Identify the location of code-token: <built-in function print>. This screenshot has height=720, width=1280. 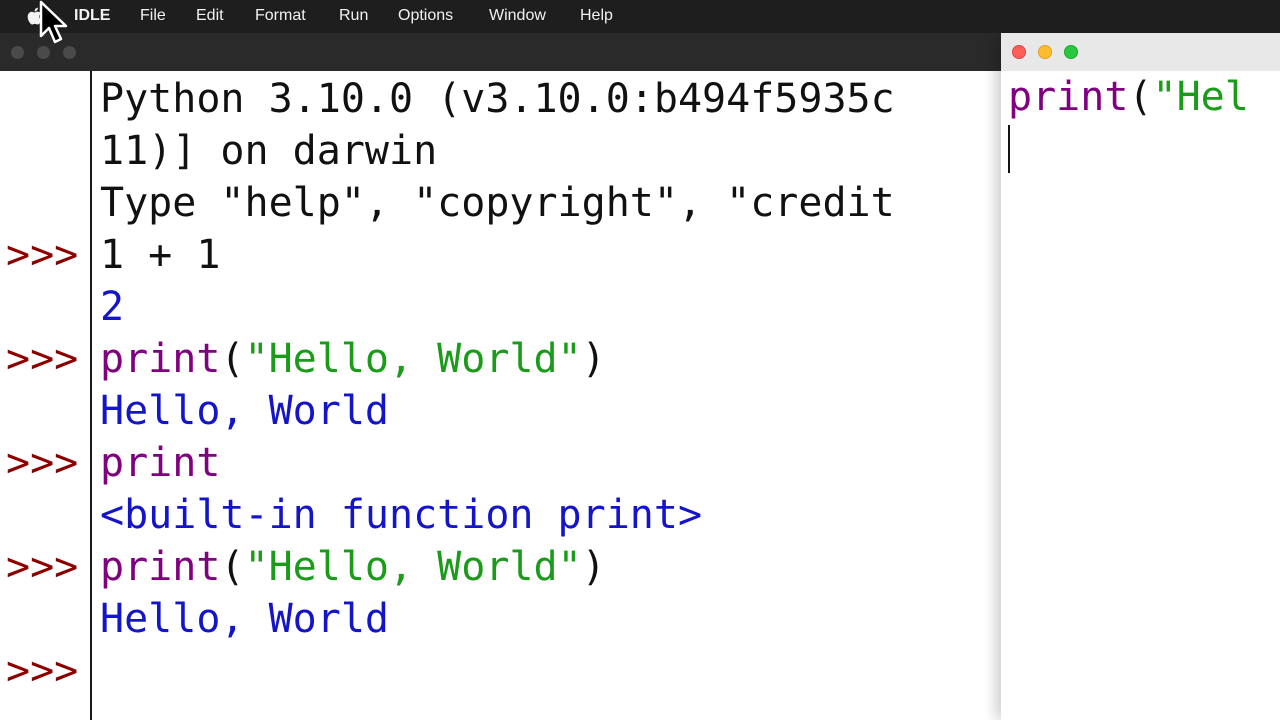
(401, 515).